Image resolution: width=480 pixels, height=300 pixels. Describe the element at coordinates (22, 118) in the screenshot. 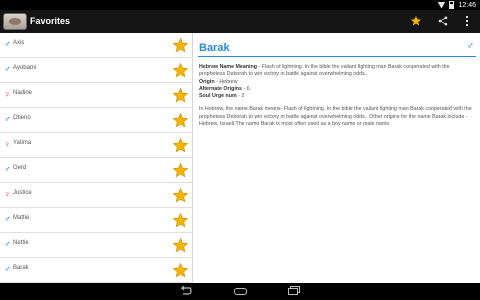

I see `list-item-name: Otieno` at that location.